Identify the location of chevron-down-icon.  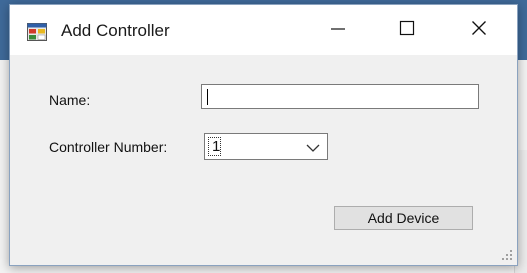
(313, 147).